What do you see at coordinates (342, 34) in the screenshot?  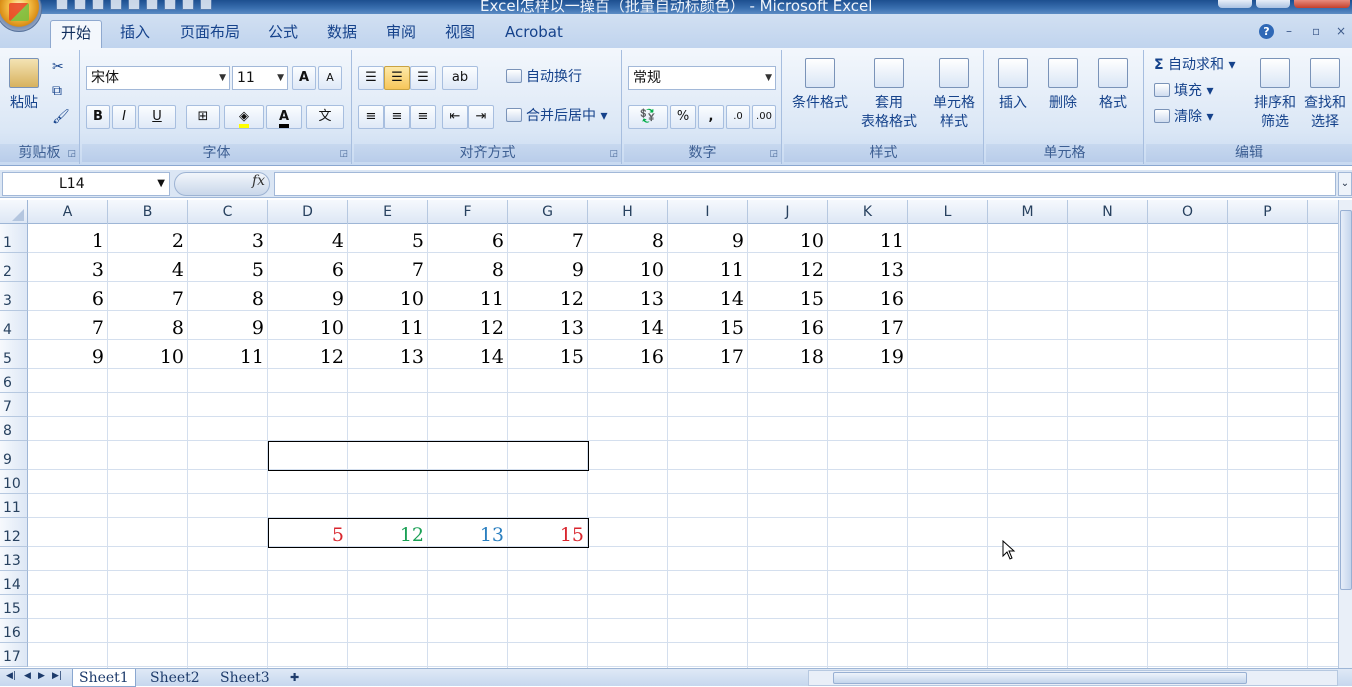 I see `tab-data: 数据` at bounding box center [342, 34].